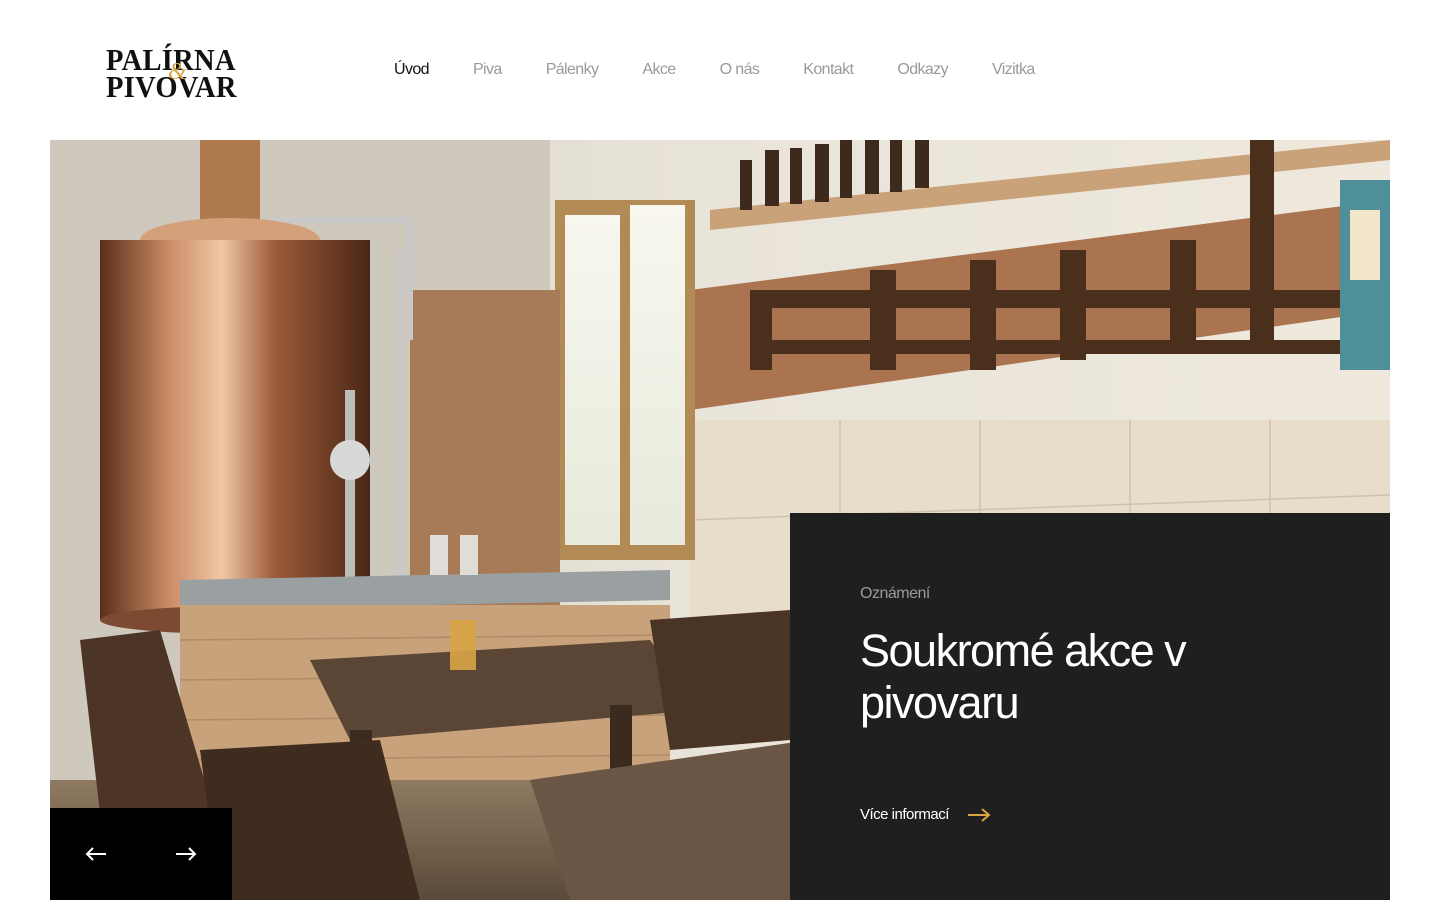  I want to click on arrow-left-icon, so click(95, 854).